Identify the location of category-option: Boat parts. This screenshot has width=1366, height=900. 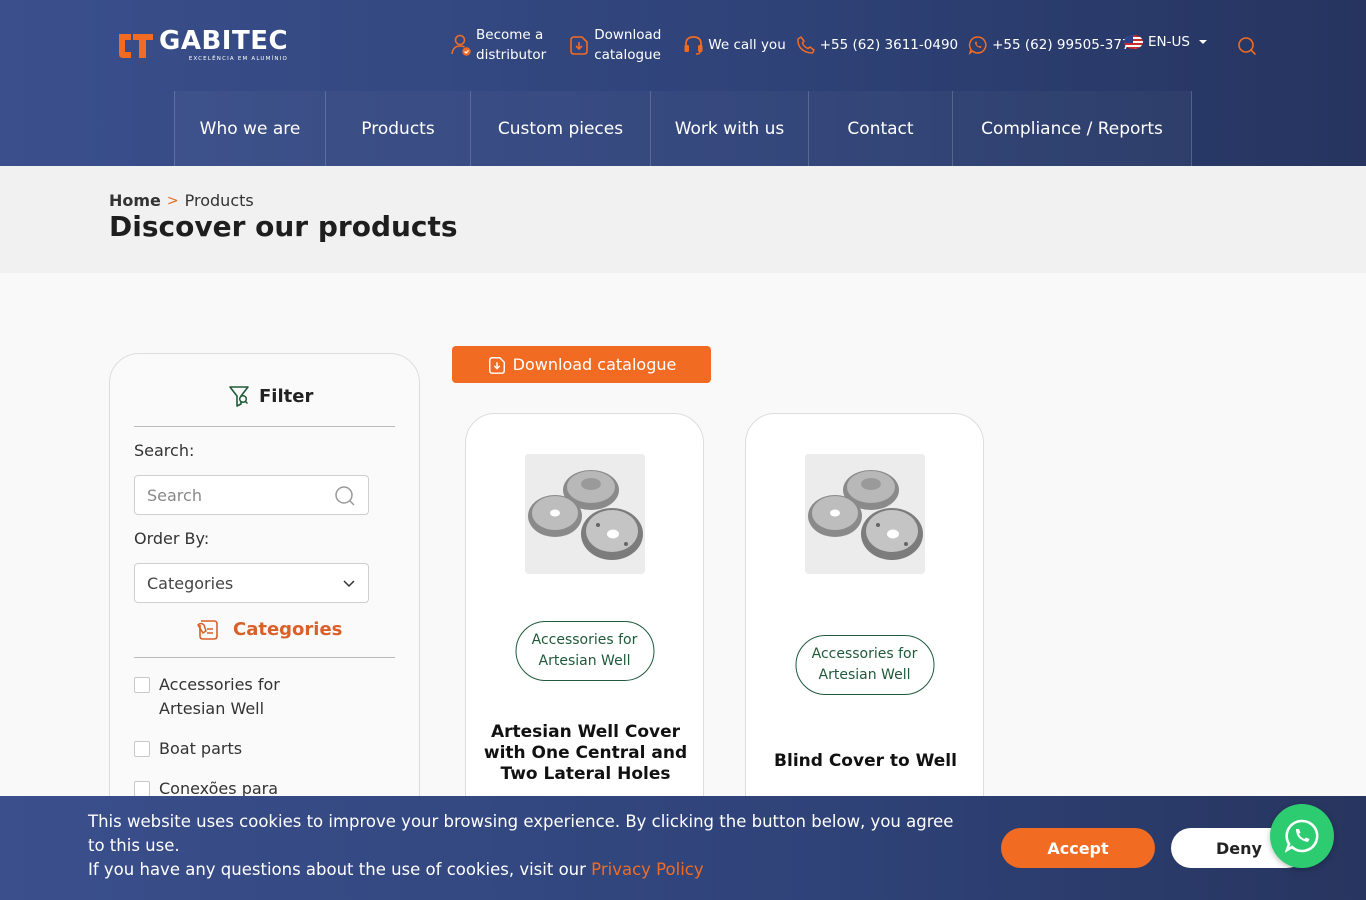
(188, 749).